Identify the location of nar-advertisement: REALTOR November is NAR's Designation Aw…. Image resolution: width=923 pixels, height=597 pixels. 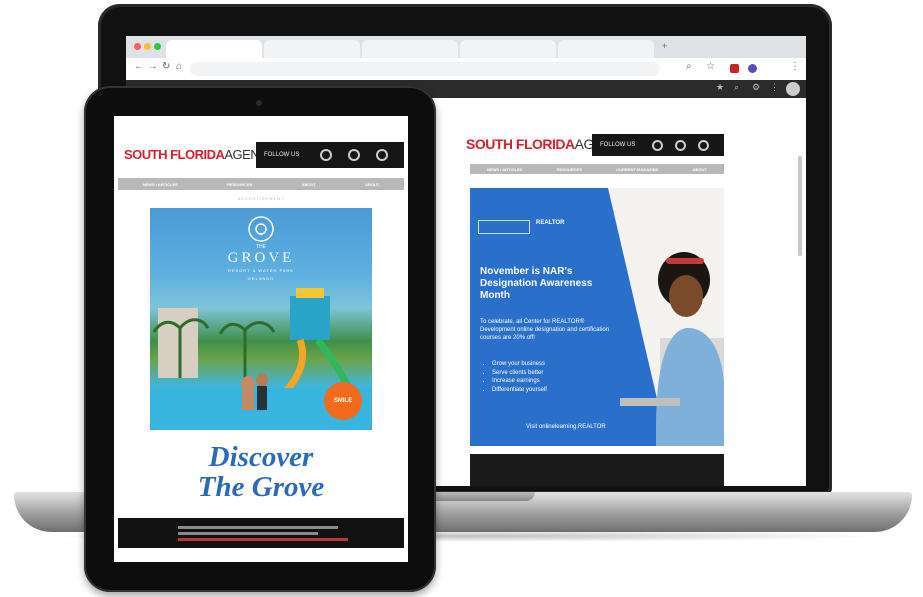
(597, 317).